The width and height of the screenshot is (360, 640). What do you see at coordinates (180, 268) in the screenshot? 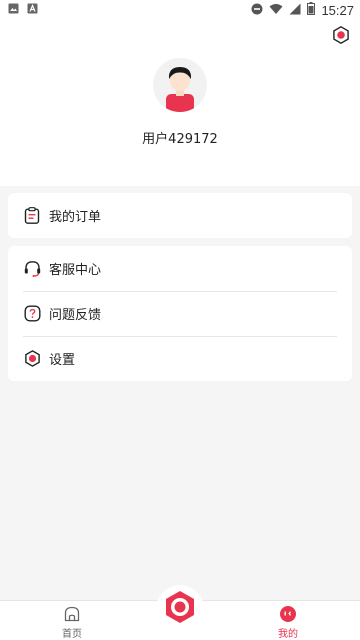
I see `menu-item-customer-service: 客服中心` at bounding box center [180, 268].